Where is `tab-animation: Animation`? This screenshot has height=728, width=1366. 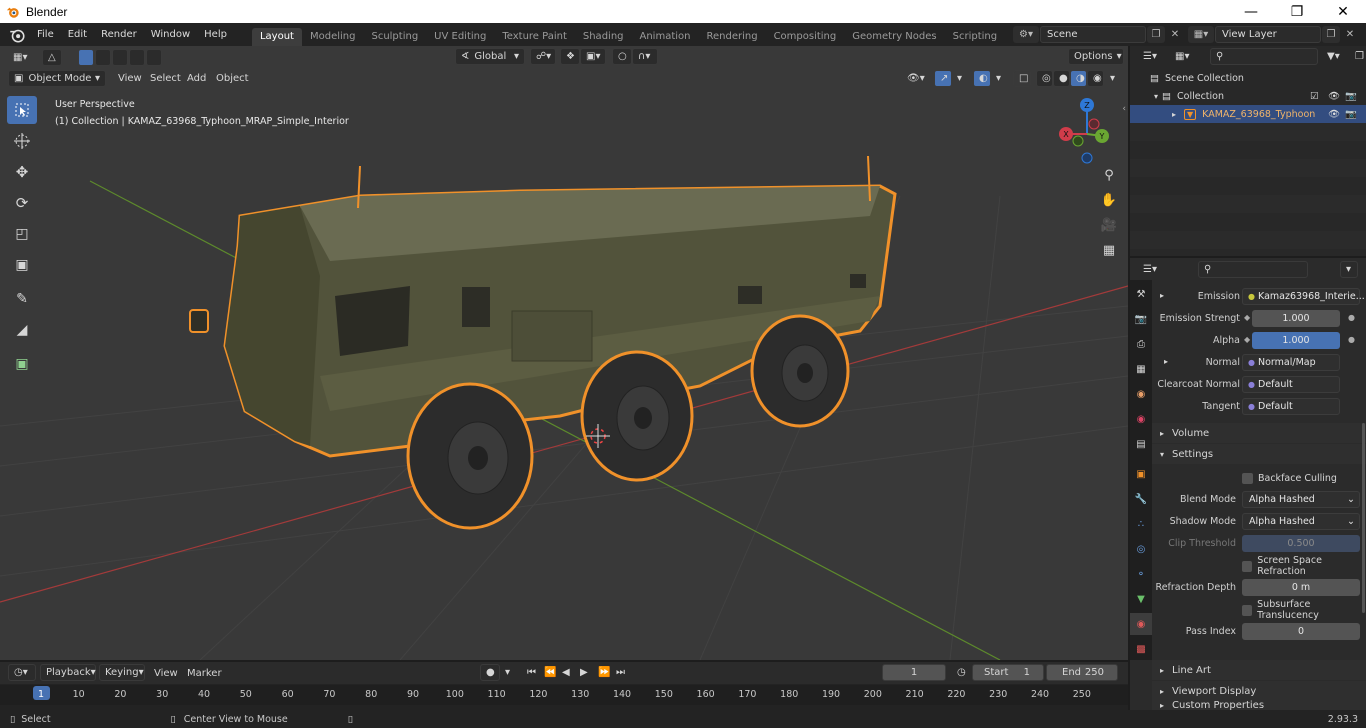
tab-animation: Animation is located at coordinates (665, 37).